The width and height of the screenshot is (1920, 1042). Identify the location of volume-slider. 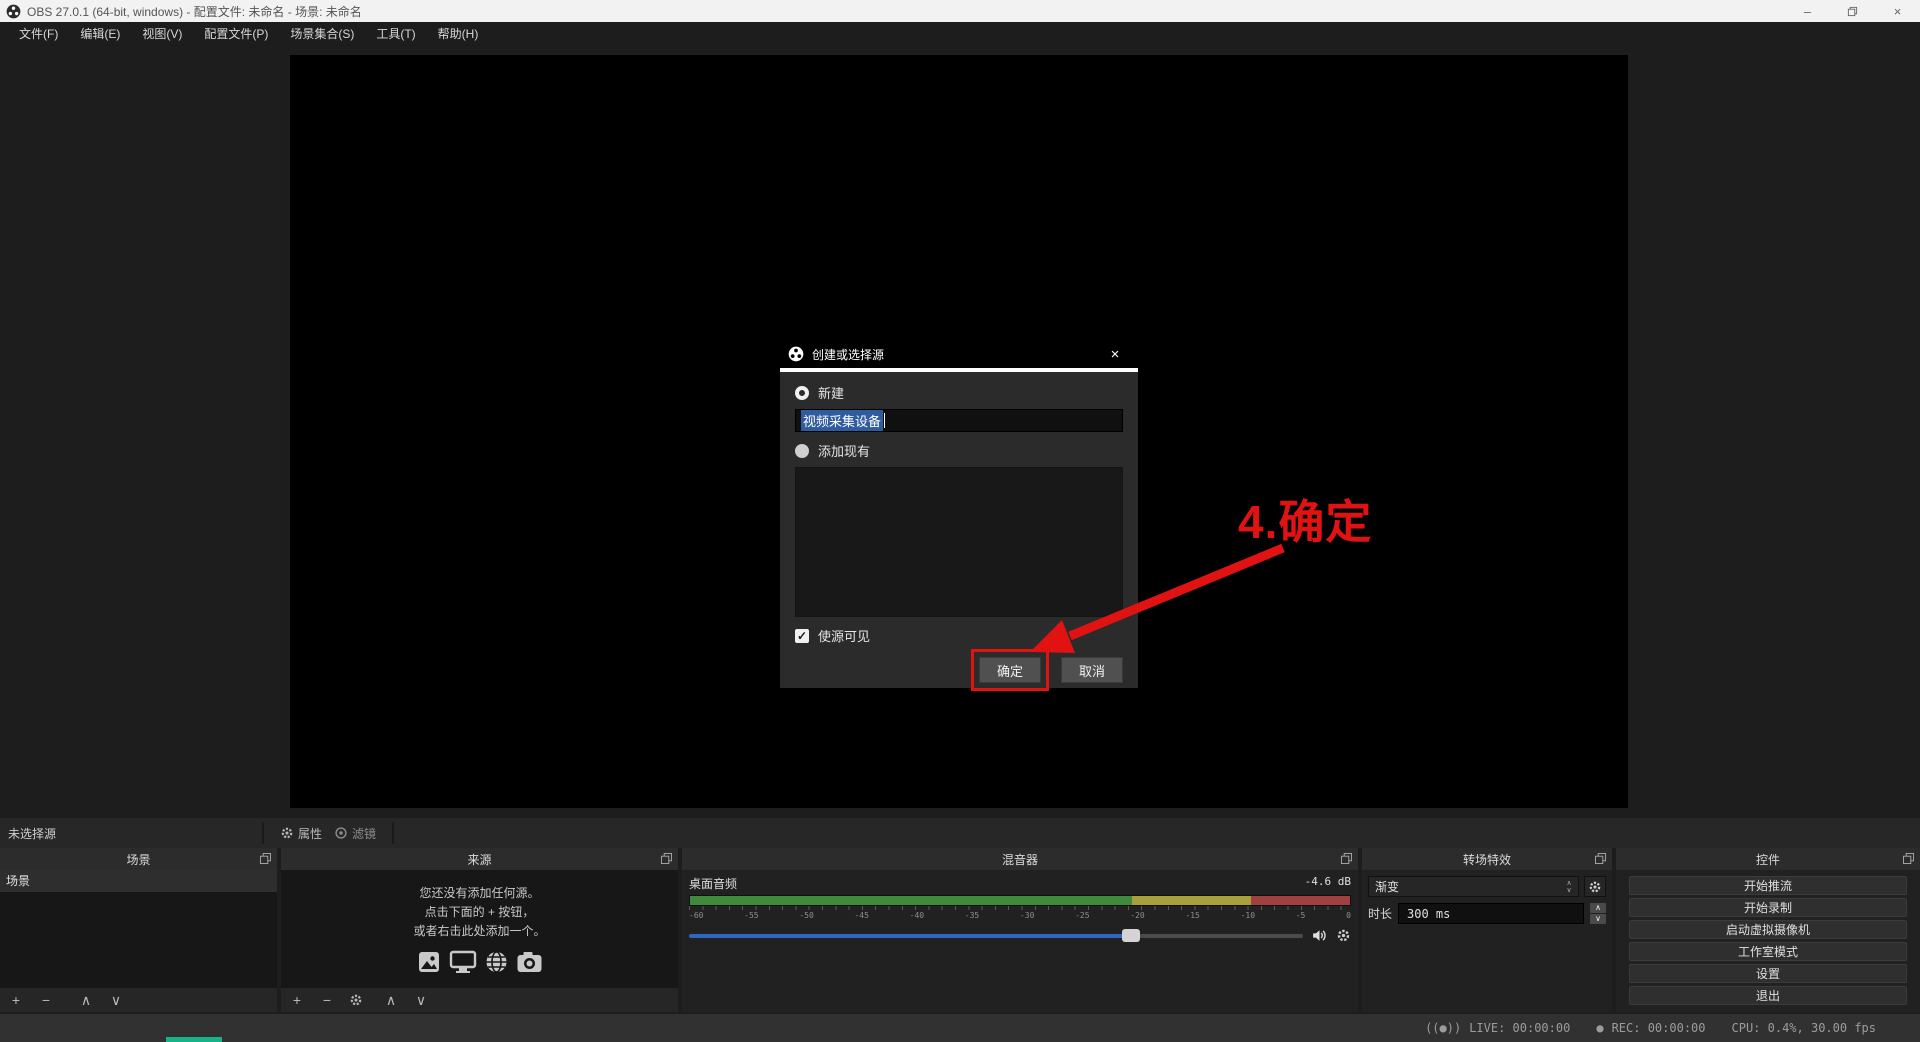
(996, 935).